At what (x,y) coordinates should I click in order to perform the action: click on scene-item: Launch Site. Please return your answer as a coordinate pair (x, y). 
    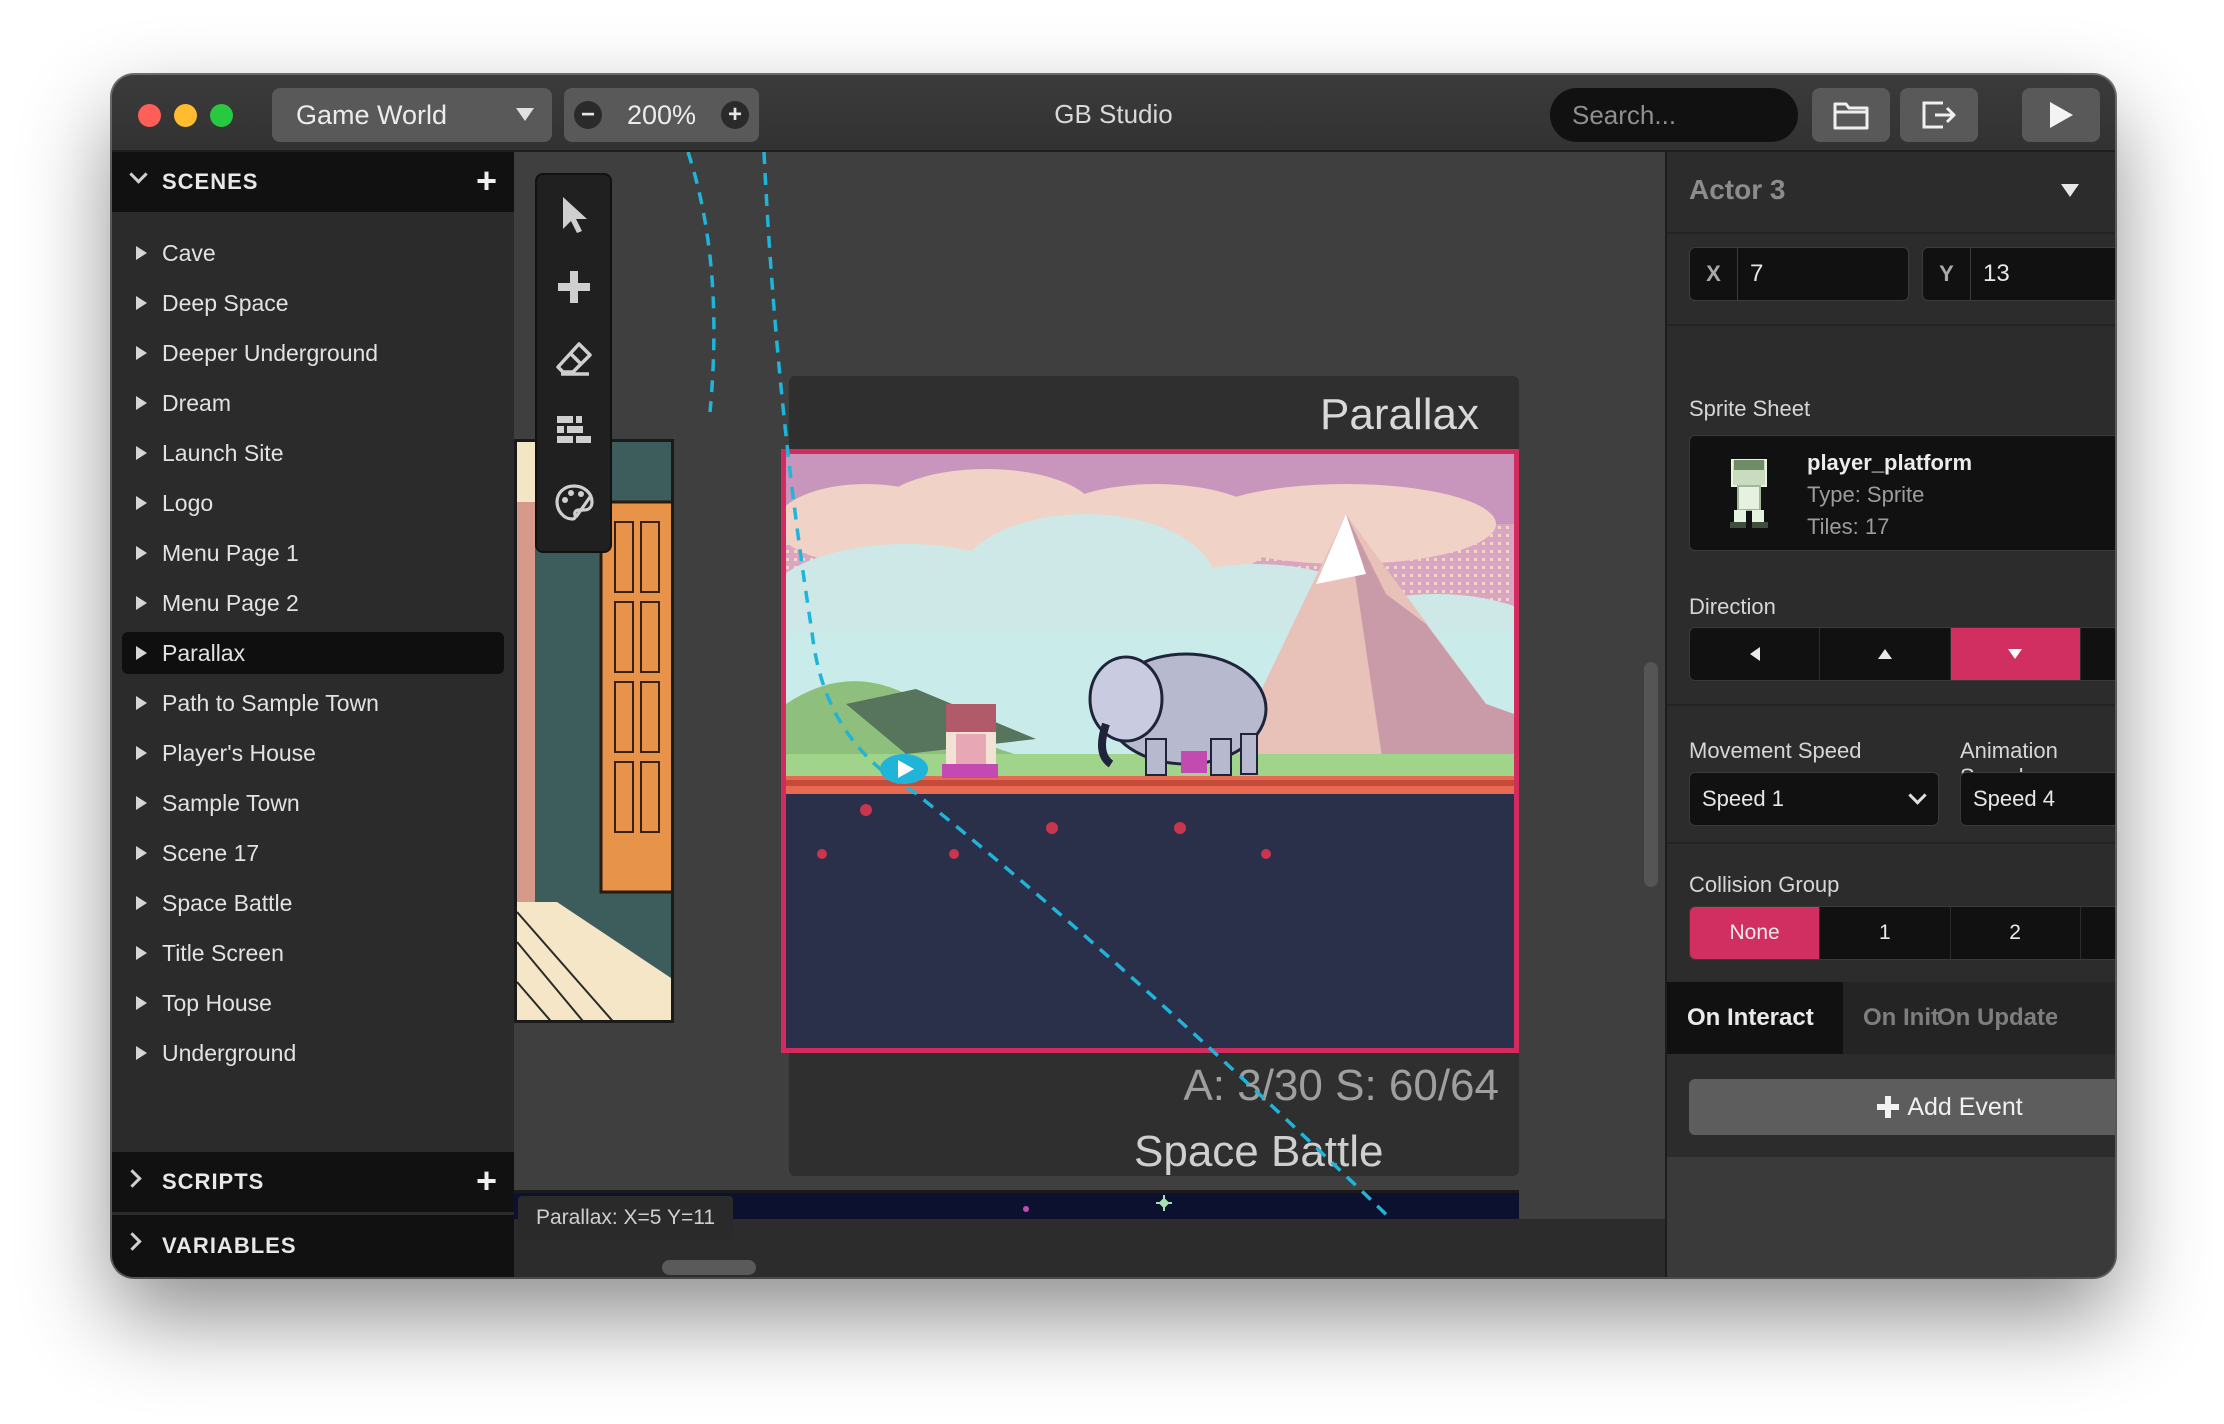
    Looking at the image, I should click on (313, 453).